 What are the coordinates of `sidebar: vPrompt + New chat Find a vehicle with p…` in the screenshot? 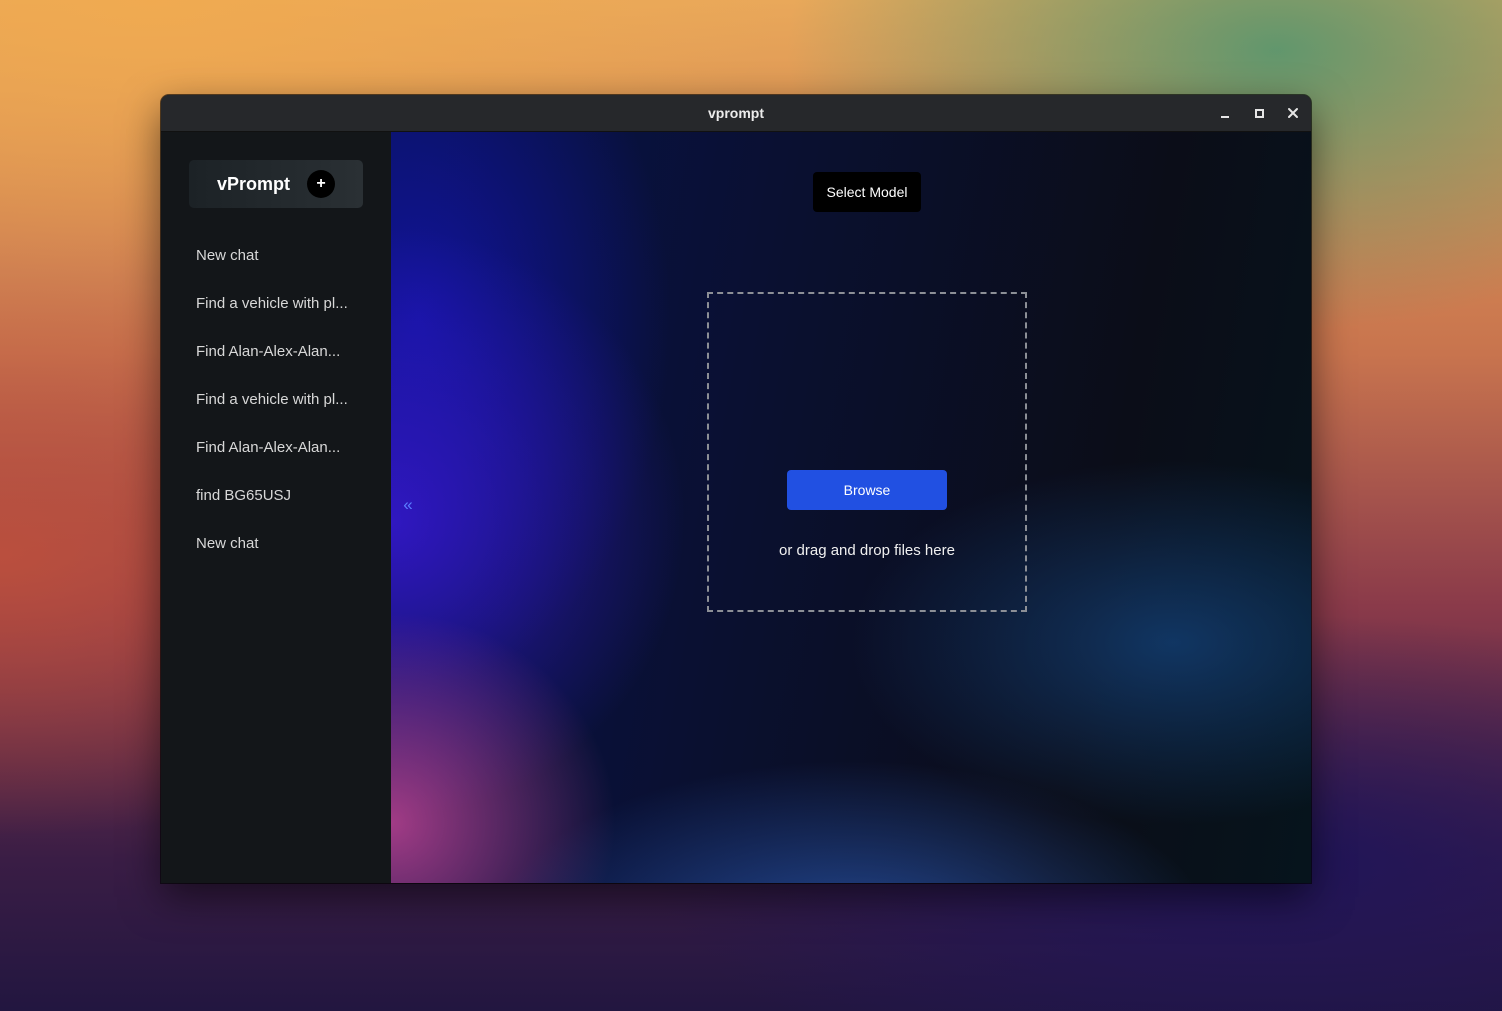 It's located at (276, 507).